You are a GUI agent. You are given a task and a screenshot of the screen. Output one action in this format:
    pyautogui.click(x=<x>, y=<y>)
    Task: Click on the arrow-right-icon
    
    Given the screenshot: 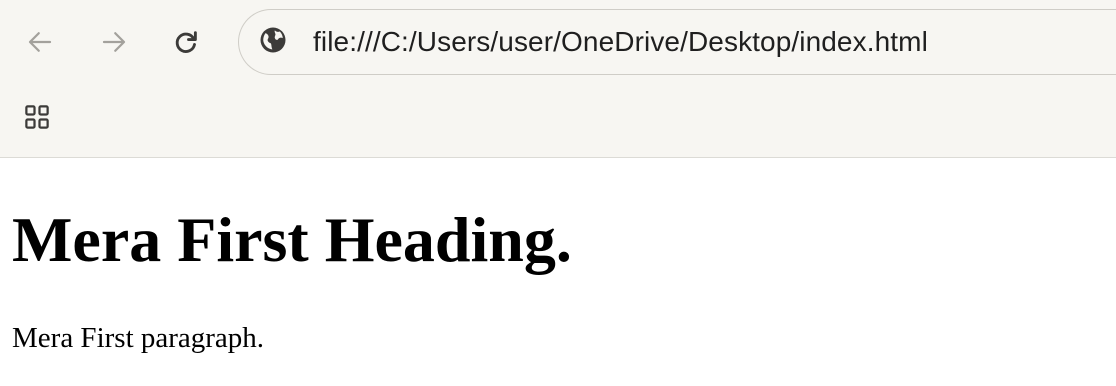 What is the action you would take?
    pyautogui.click(x=114, y=42)
    